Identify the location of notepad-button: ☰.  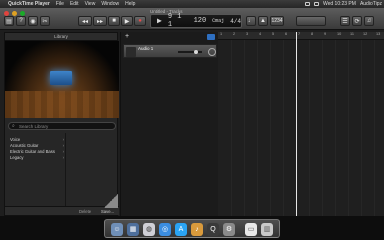
(345, 21).